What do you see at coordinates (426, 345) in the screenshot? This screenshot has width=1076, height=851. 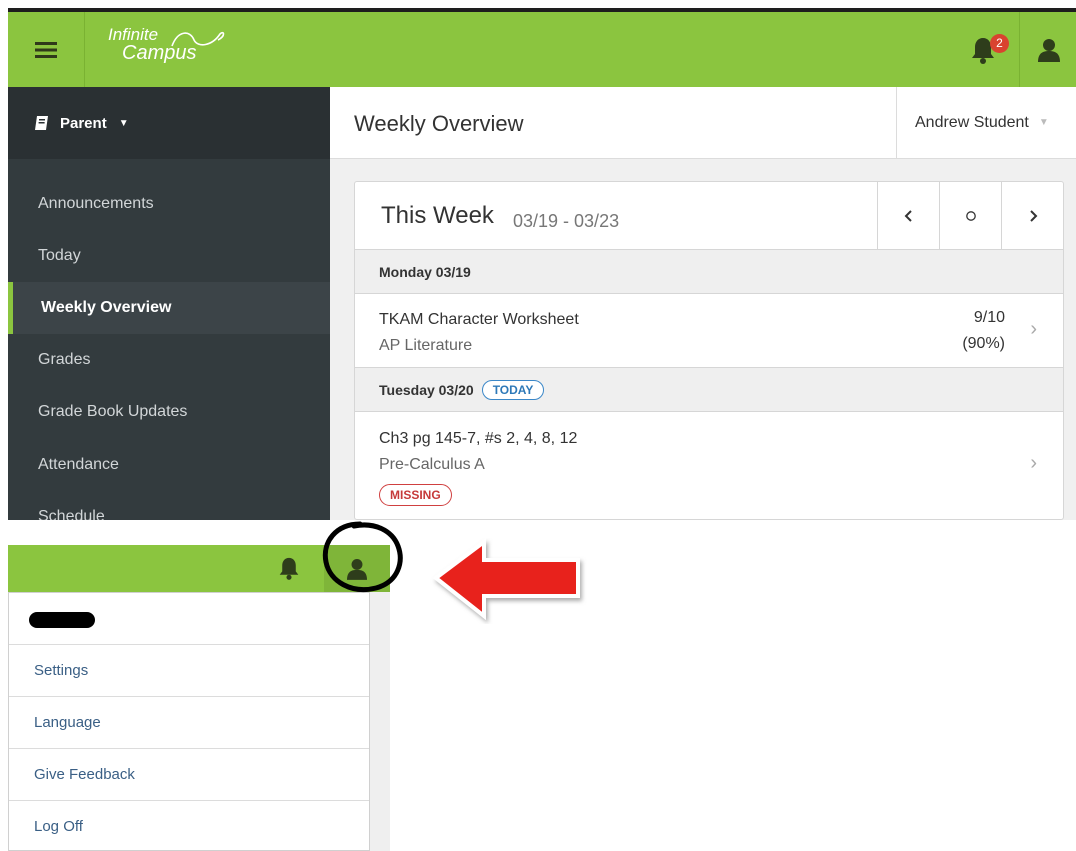 I see `assignment-course: AP Literature` at bounding box center [426, 345].